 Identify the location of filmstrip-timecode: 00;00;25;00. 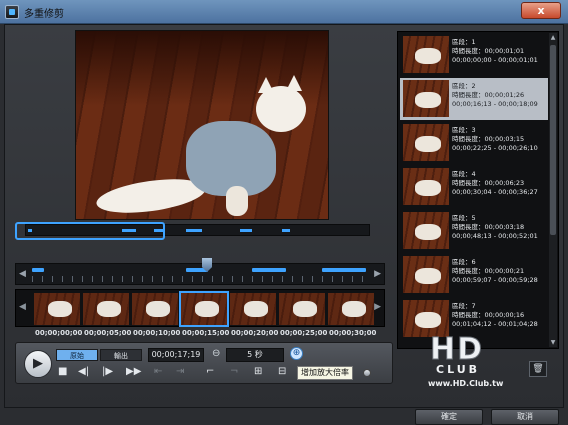
(304, 333).